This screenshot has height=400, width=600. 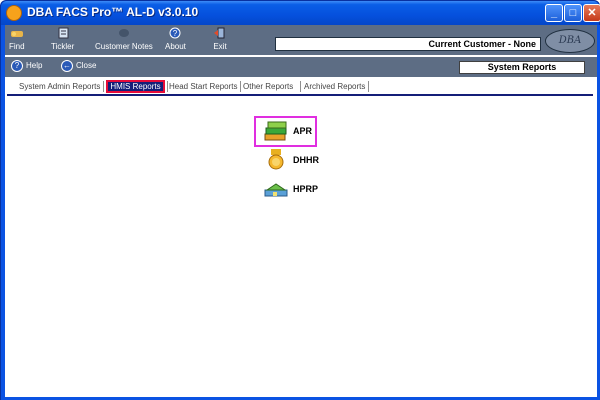 I want to click on tab-archived-reports: Archived Reports, so click(x=334, y=86).